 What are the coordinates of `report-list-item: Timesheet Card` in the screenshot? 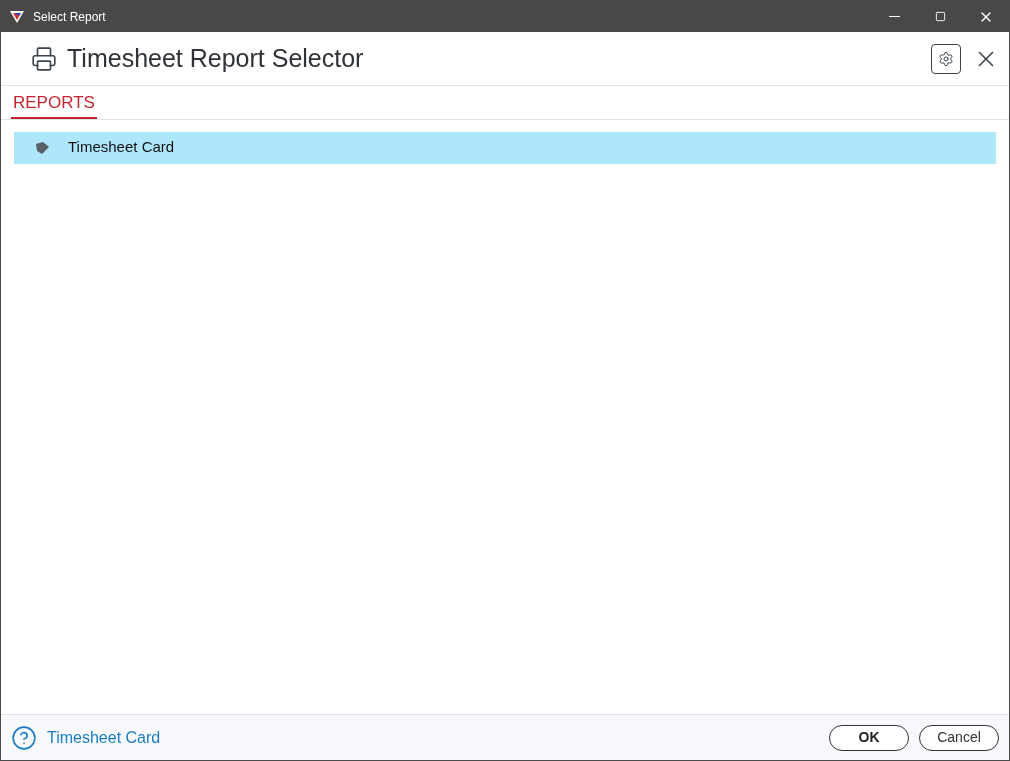 It's located at (505, 147).